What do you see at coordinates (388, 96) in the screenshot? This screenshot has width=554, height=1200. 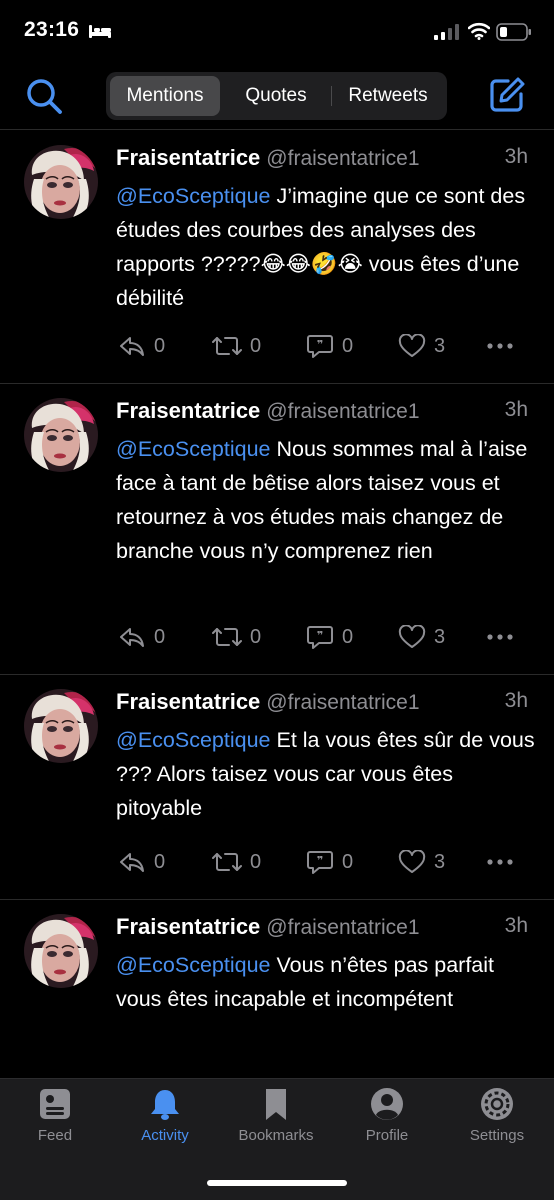 I see `tab-retweets: Retweets` at bounding box center [388, 96].